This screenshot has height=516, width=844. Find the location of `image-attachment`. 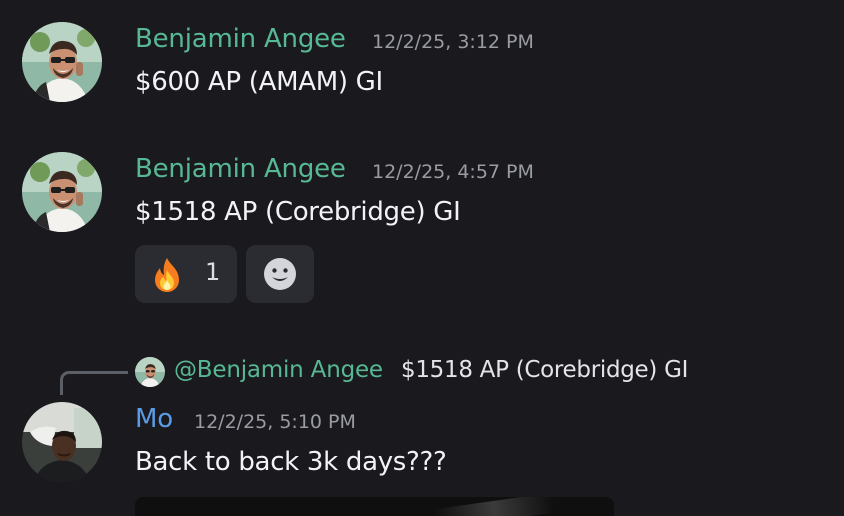

image-attachment is located at coordinates (374, 506).